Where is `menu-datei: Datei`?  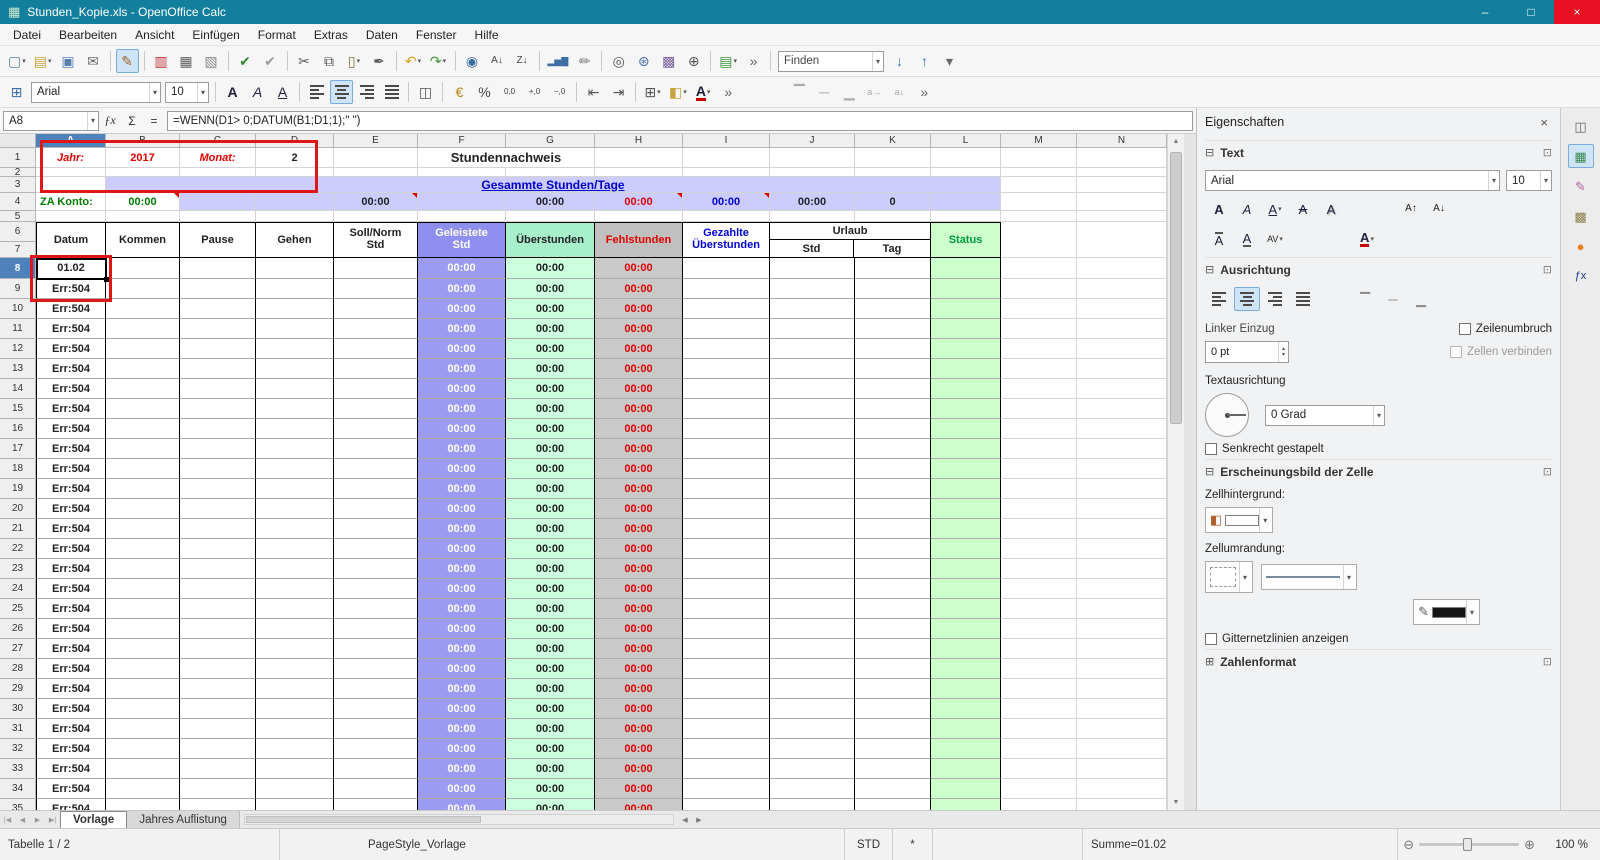
menu-datei: Datei is located at coordinates (27, 35).